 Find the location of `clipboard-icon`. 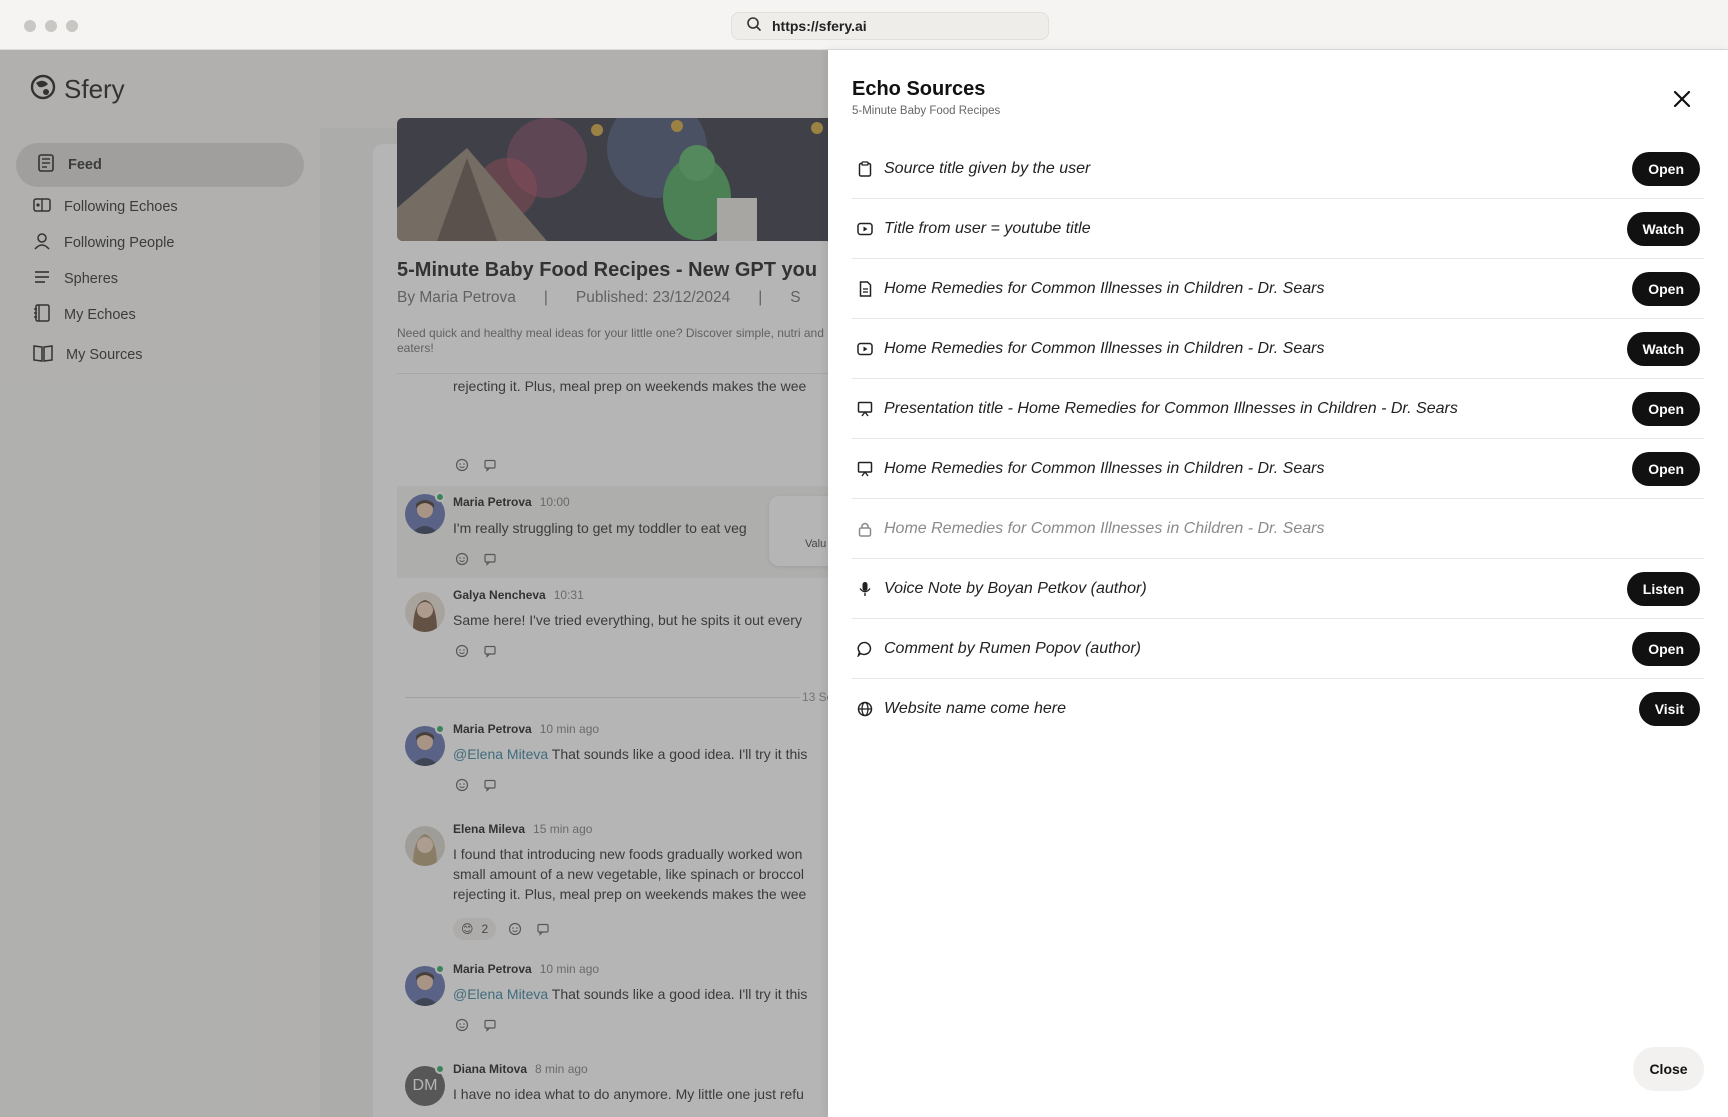

clipboard-icon is located at coordinates (865, 169).